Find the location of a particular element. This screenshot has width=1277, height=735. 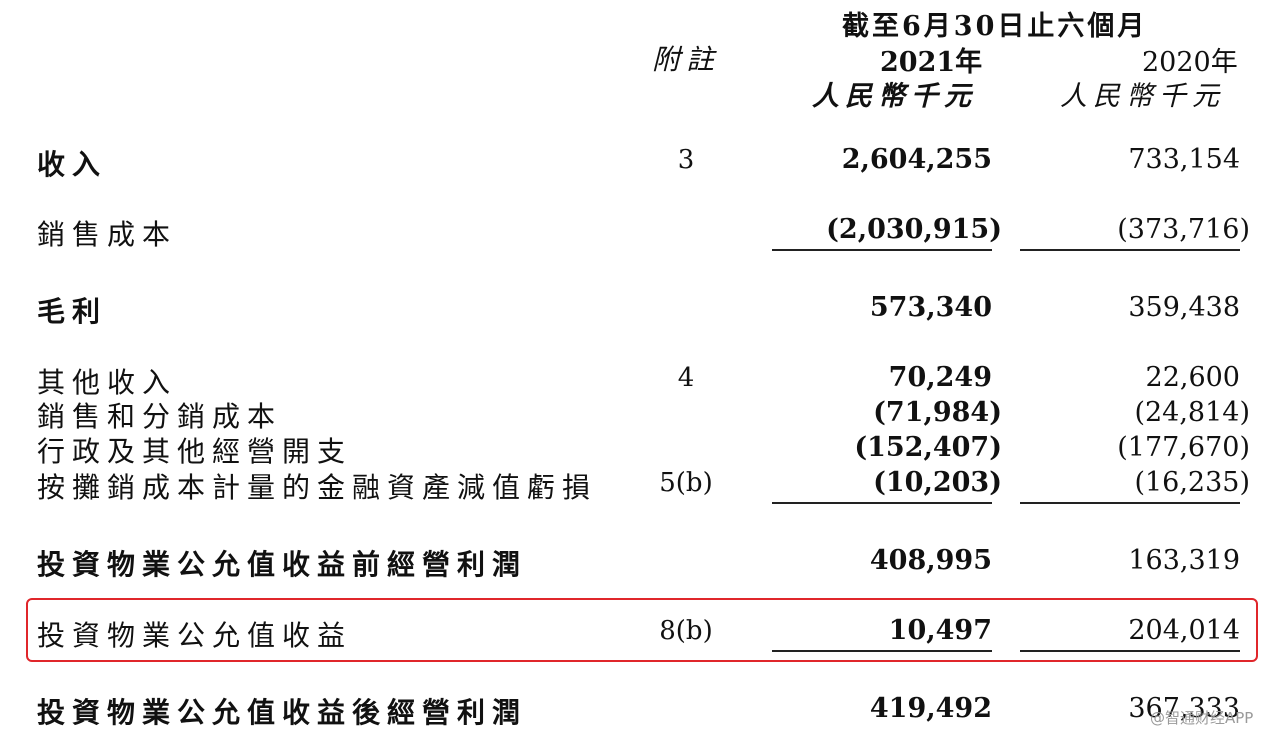

unit-current: 人民幣千元 is located at coordinates (894, 96).